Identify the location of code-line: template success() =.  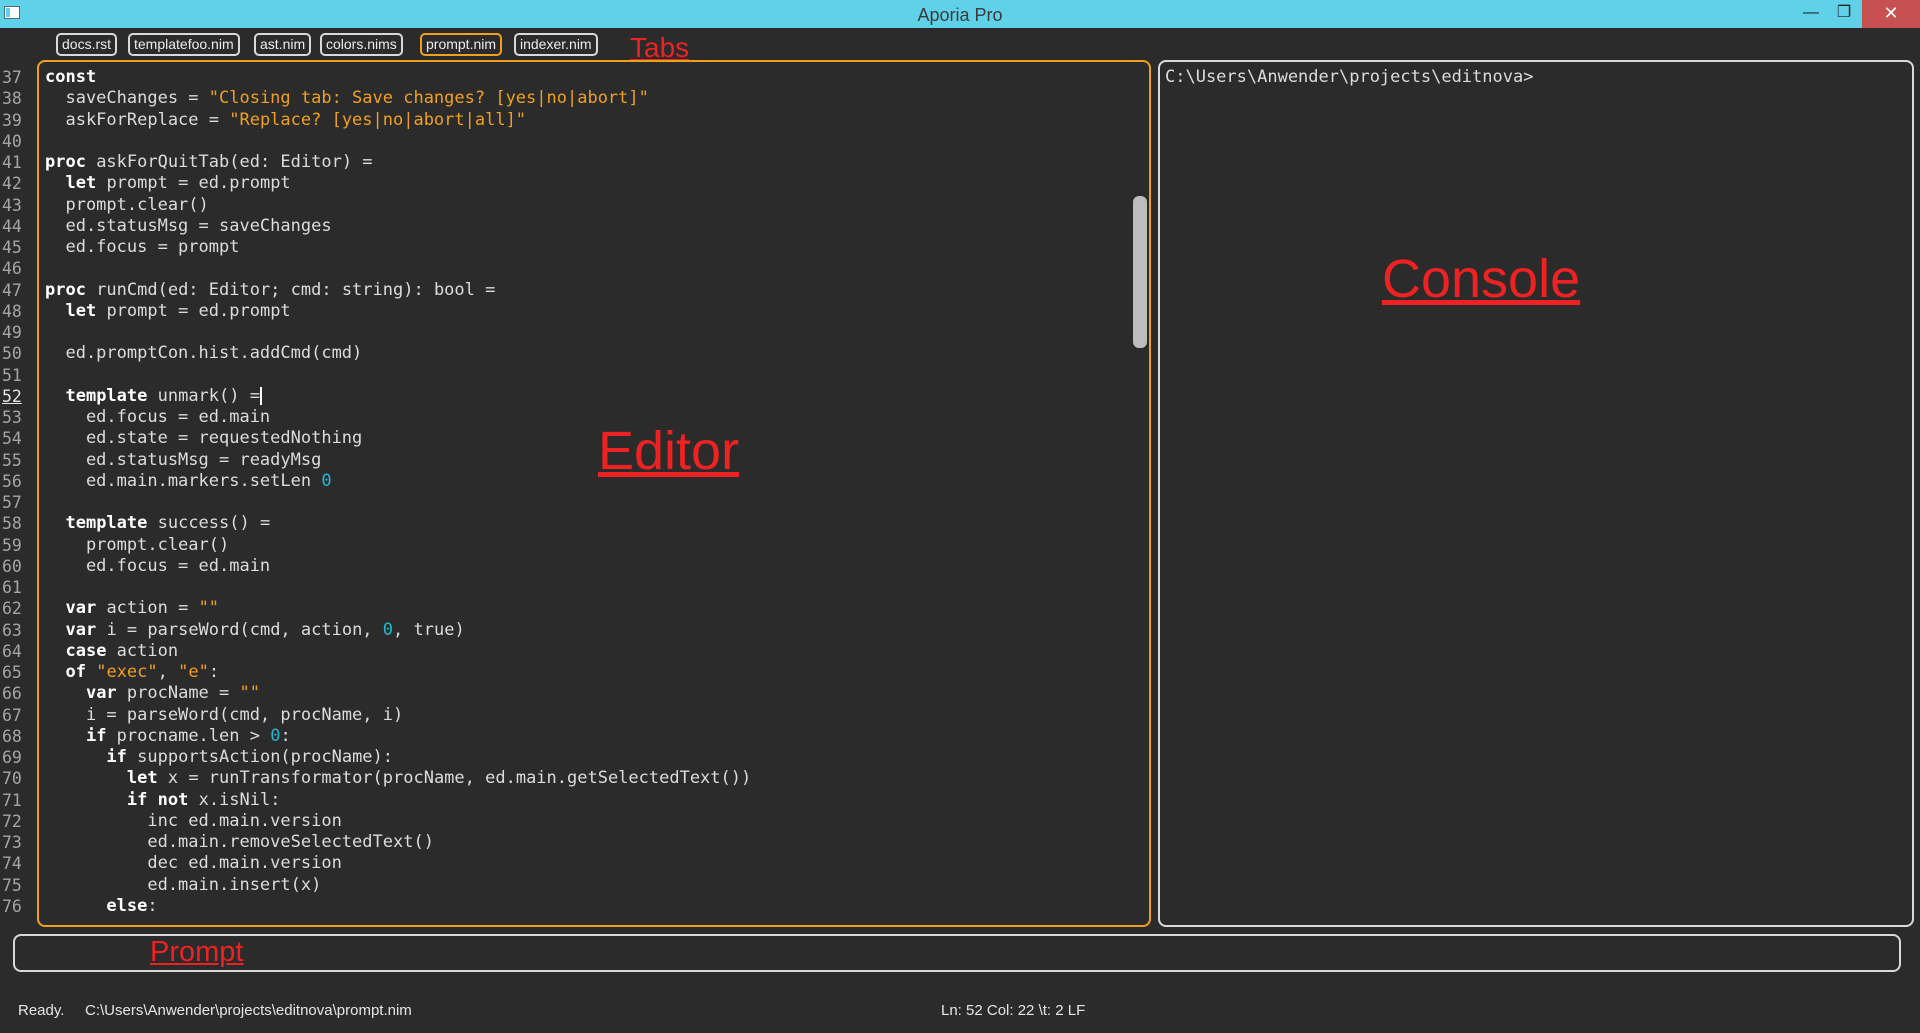
(398, 523).